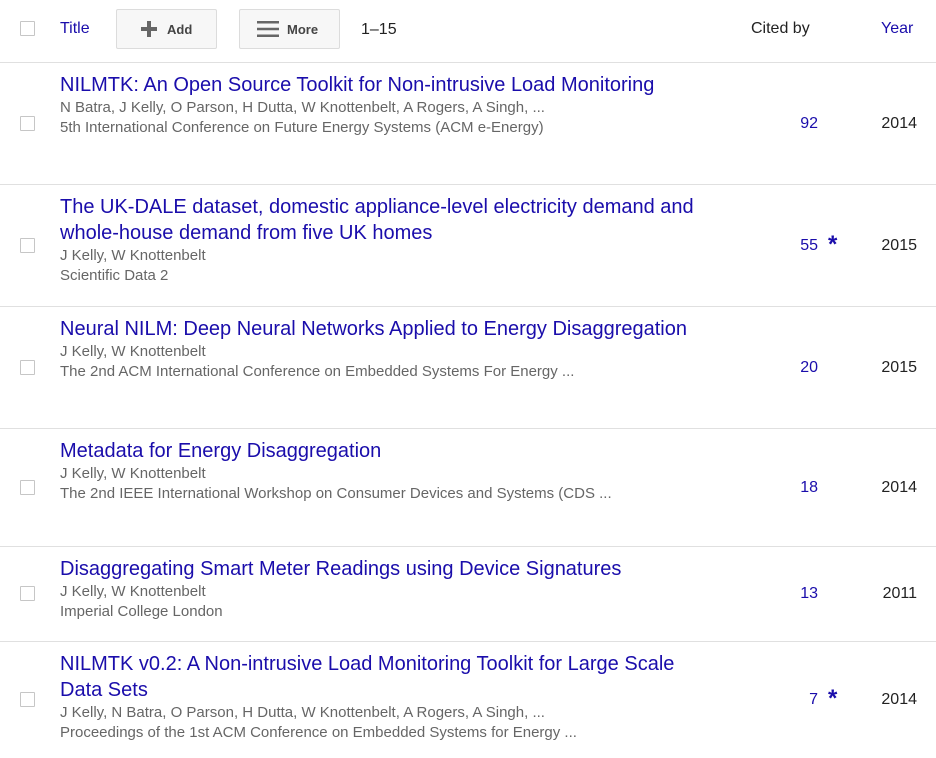 Image resolution: width=936 pixels, height=758 pixels. What do you see at coordinates (813, 700) in the screenshot?
I see `cited-by-count-link: 7` at bounding box center [813, 700].